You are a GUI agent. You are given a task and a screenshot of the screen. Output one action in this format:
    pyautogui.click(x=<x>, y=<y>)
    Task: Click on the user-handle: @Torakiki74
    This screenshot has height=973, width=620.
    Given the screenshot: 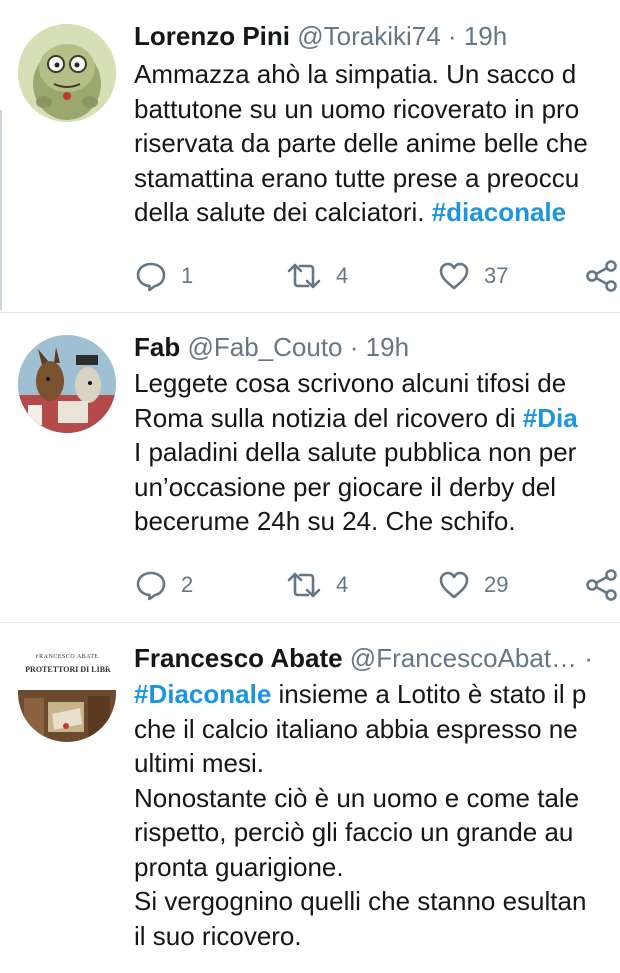 What is the action you would take?
    pyautogui.click(x=368, y=36)
    